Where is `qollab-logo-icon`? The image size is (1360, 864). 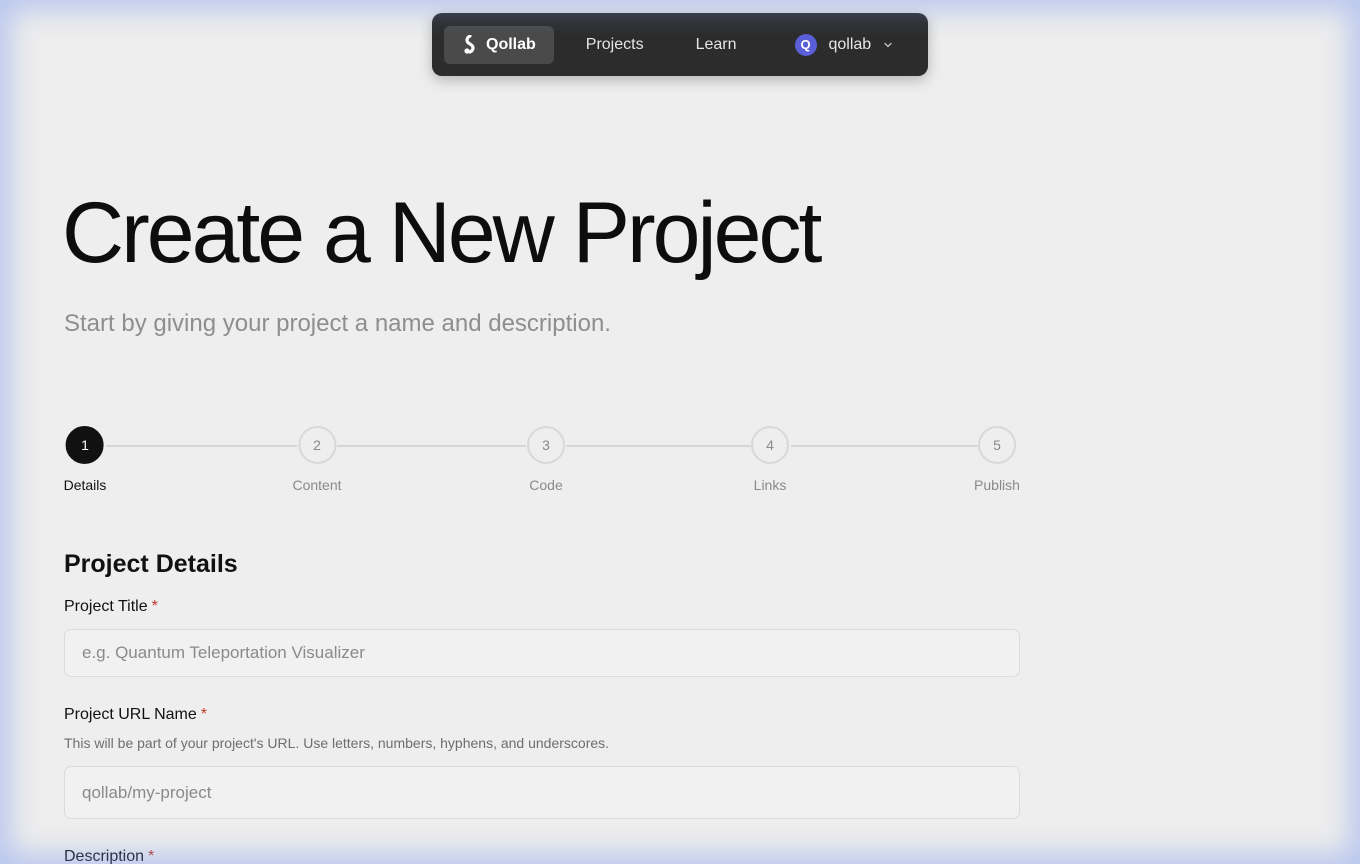
qollab-logo-icon is located at coordinates (470, 44).